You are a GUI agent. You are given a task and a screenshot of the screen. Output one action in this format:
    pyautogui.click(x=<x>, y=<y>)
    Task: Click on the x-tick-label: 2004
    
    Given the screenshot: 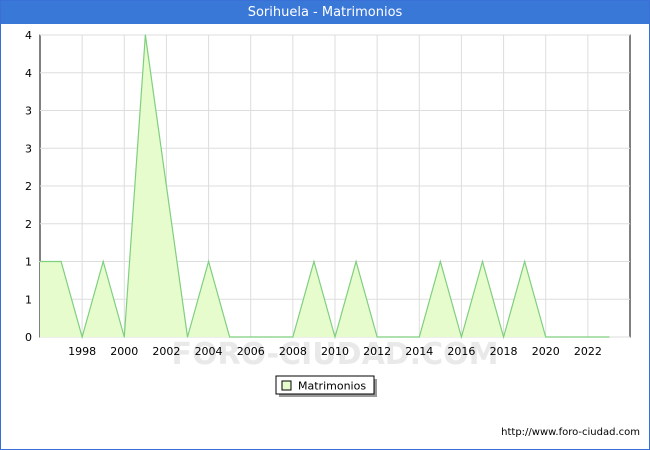 What is the action you would take?
    pyautogui.click(x=209, y=351)
    